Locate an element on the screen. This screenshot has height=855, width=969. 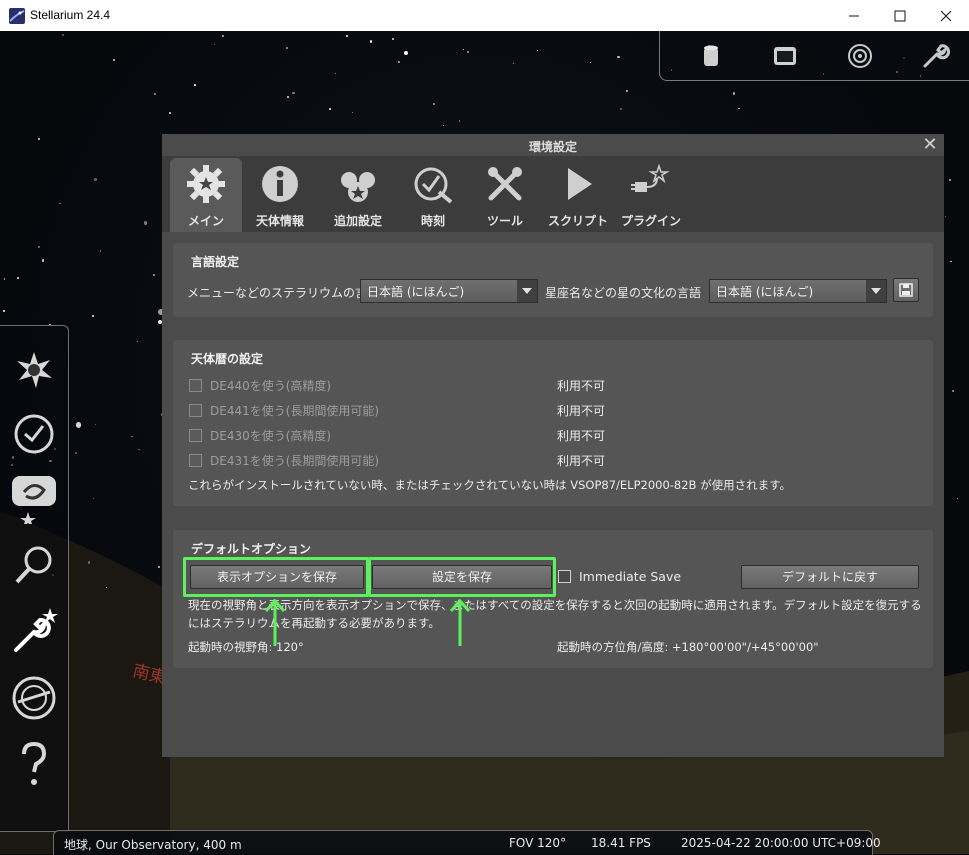
tab-time: 時刻 is located at coordinates (433, 195).